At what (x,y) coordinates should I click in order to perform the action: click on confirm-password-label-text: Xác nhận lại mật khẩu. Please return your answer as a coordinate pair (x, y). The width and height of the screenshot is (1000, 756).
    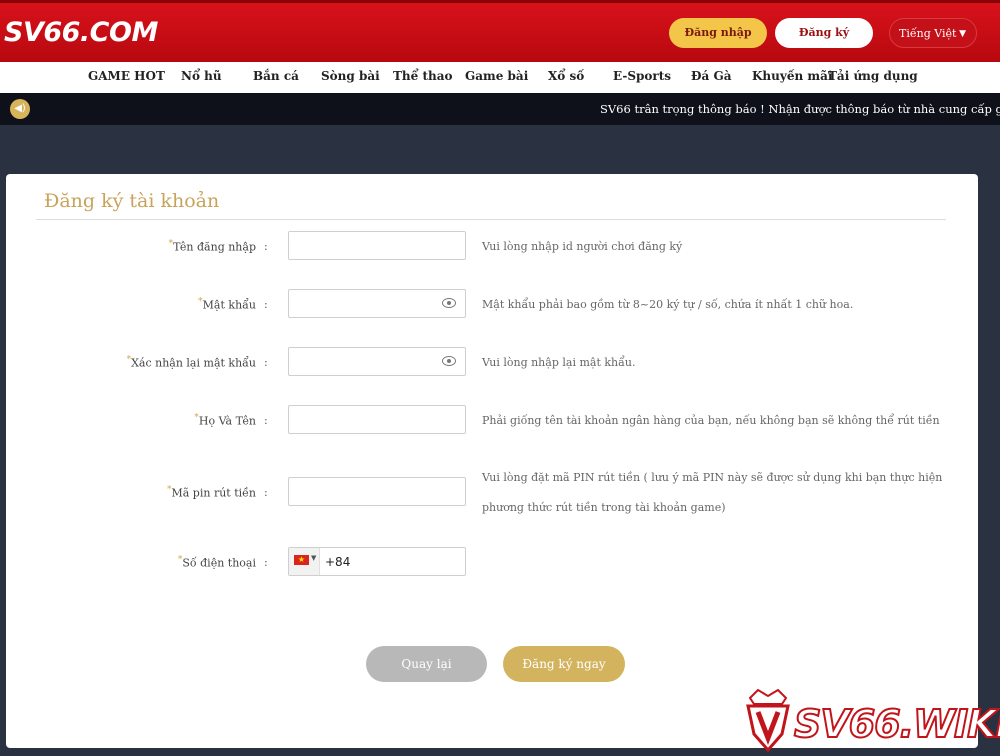
    Looking at the image, I should click on (193, 363).